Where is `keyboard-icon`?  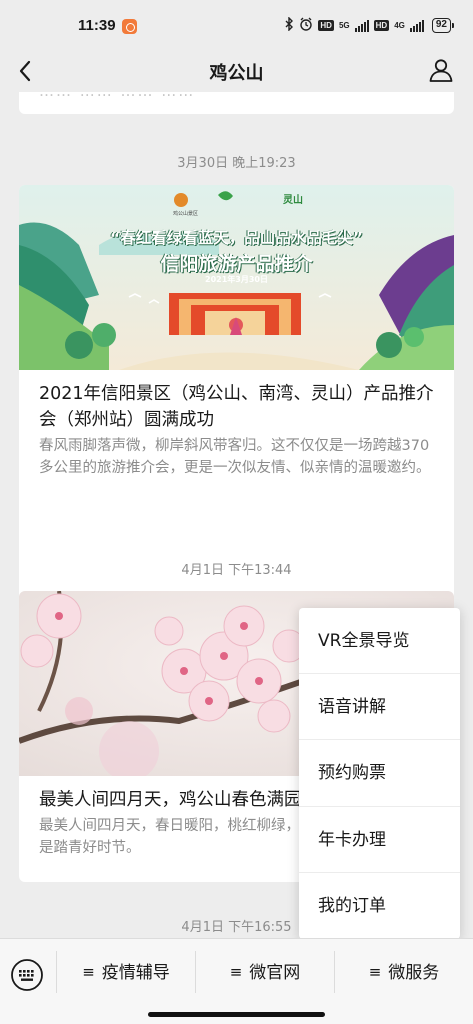
keyboard-icon is located at coordinates (27, 975).